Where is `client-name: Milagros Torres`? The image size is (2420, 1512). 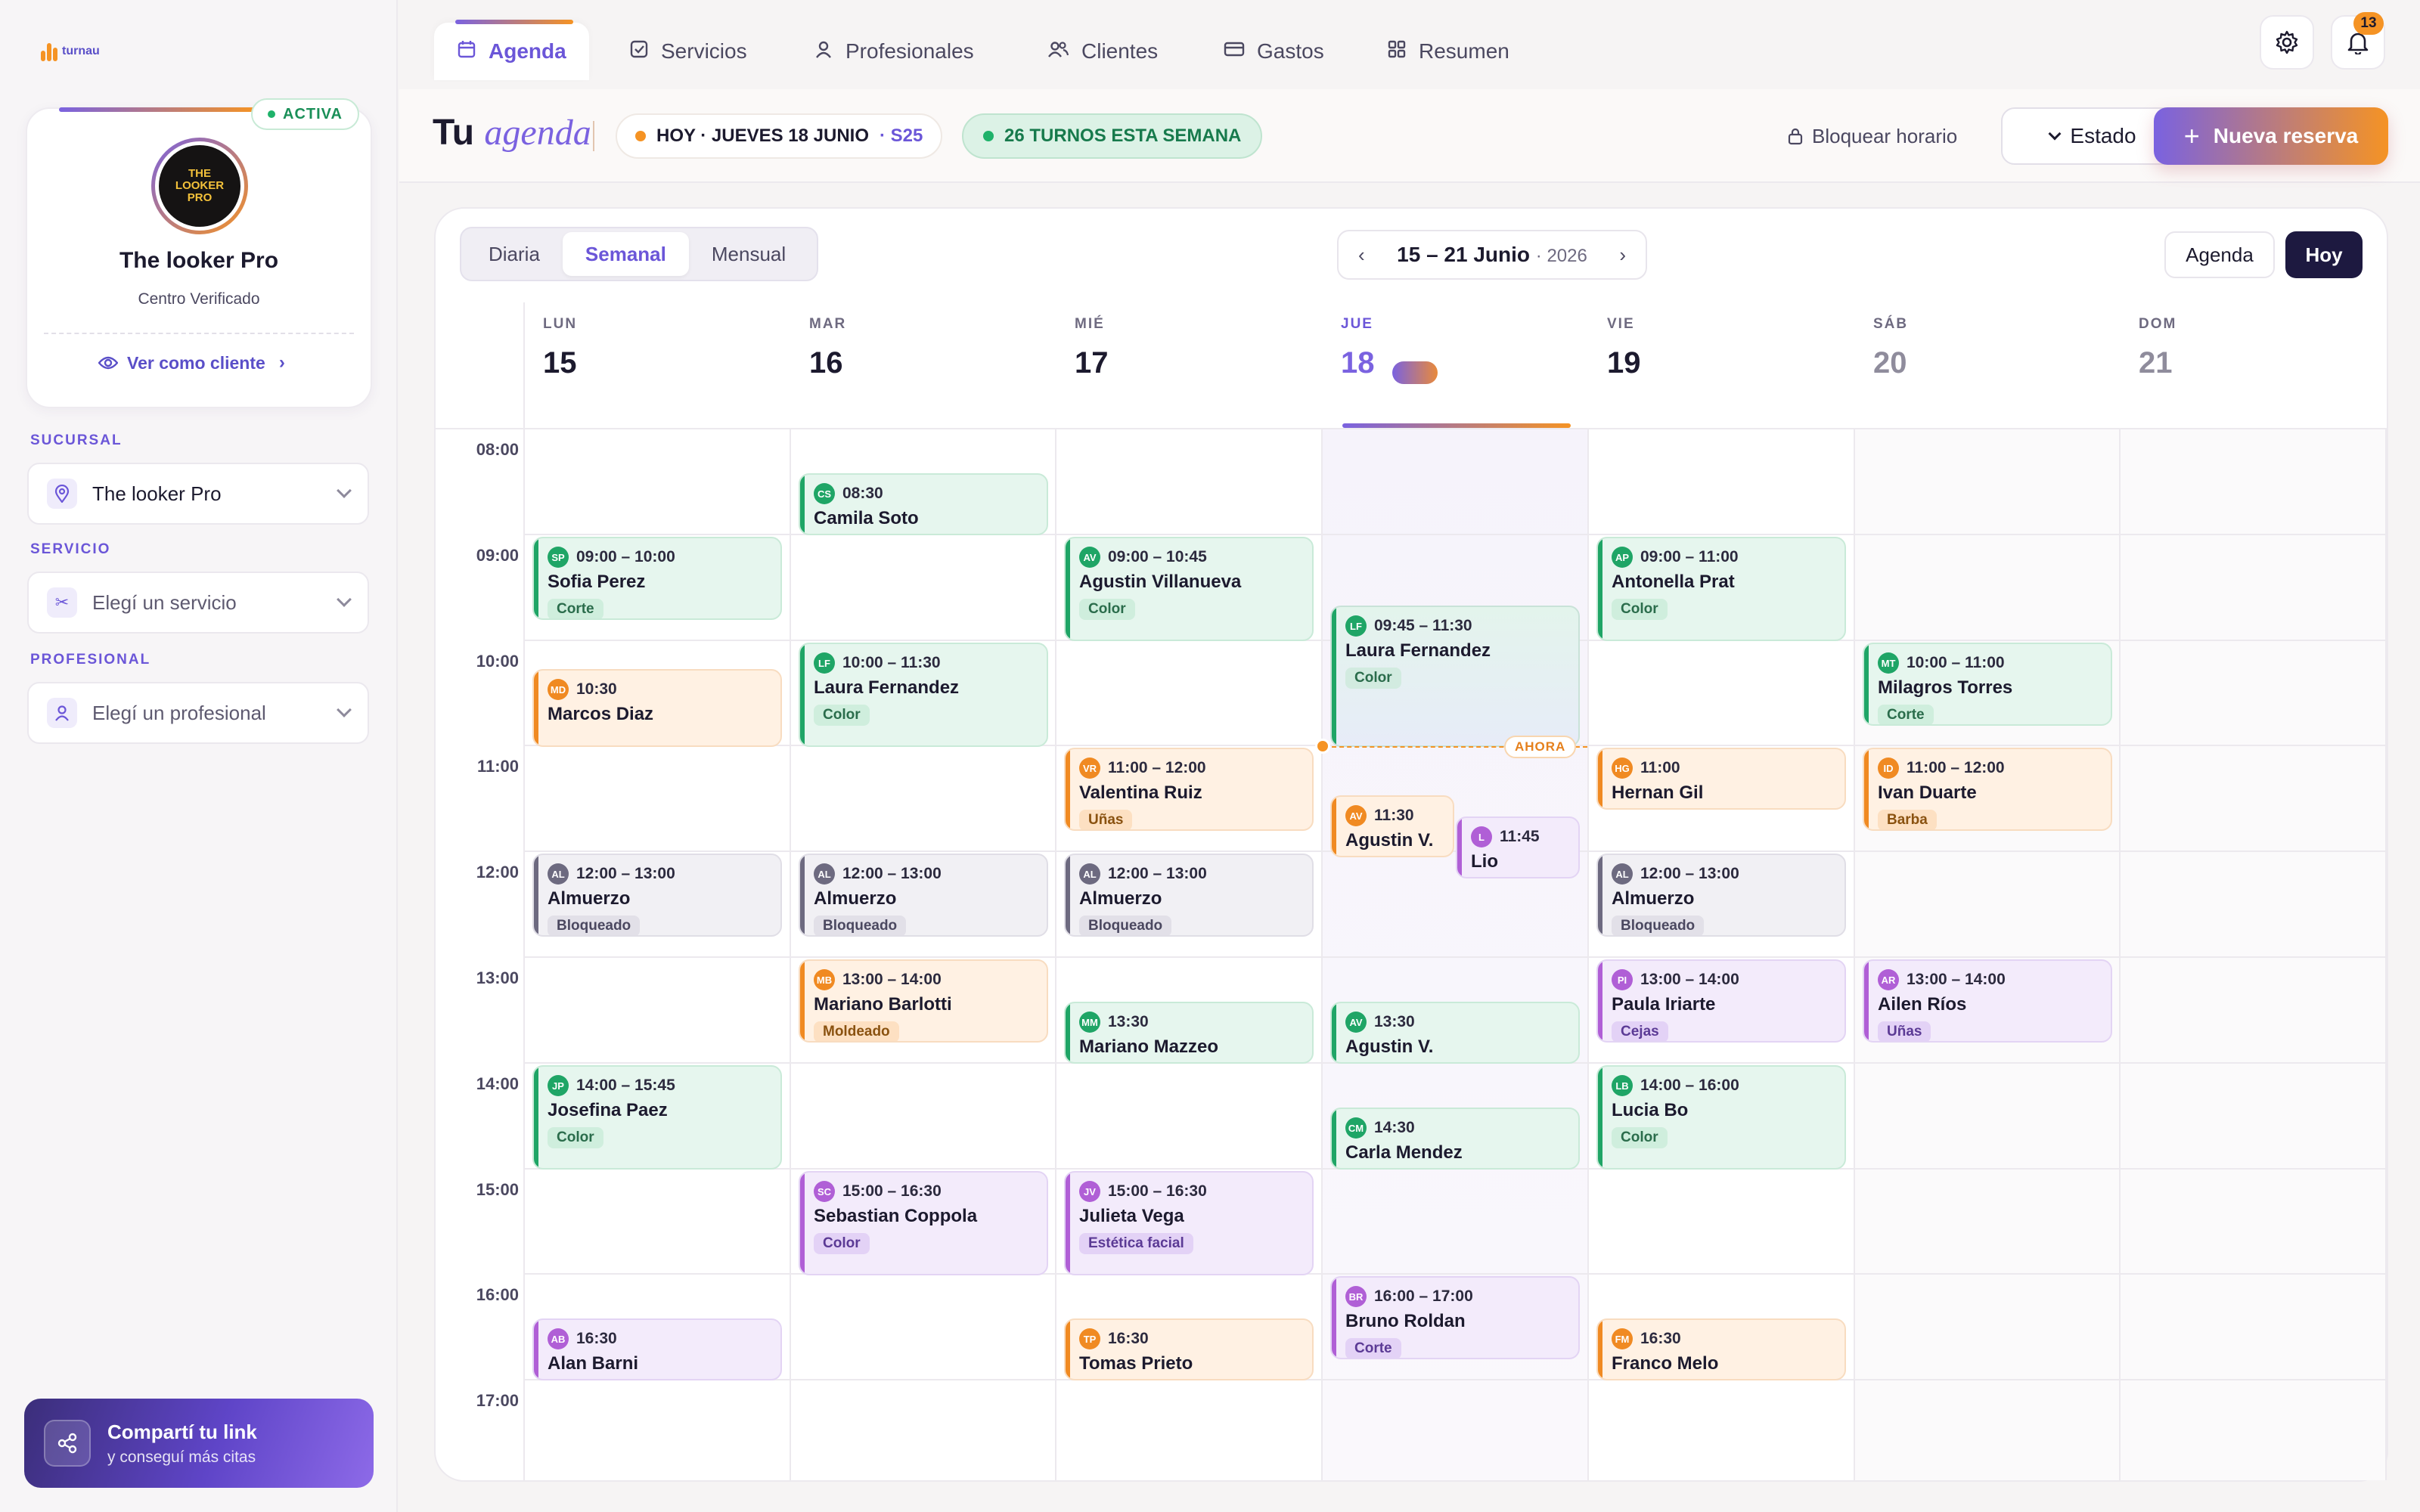
client-name: Milagros Torres is located at coordinates (1946, 687).